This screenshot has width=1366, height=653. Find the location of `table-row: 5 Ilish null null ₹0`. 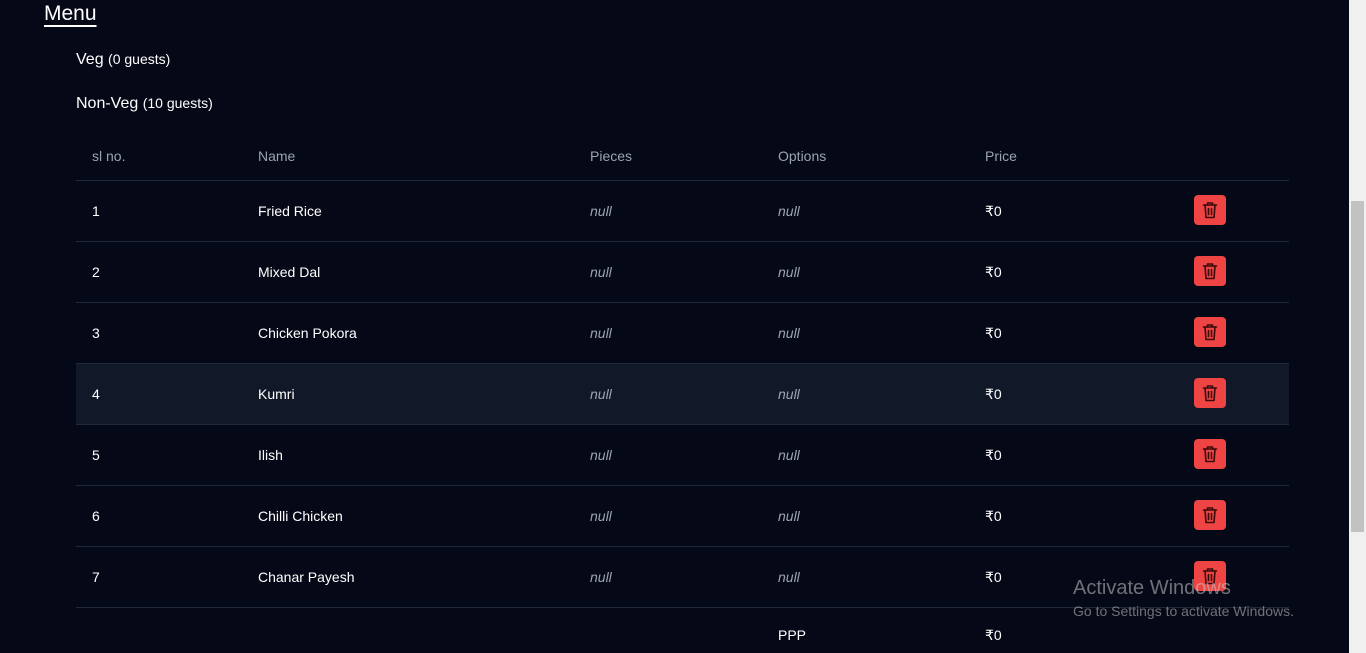

table-row: 5 Ilish null null ₹0 is located at coordinates (682, 455).